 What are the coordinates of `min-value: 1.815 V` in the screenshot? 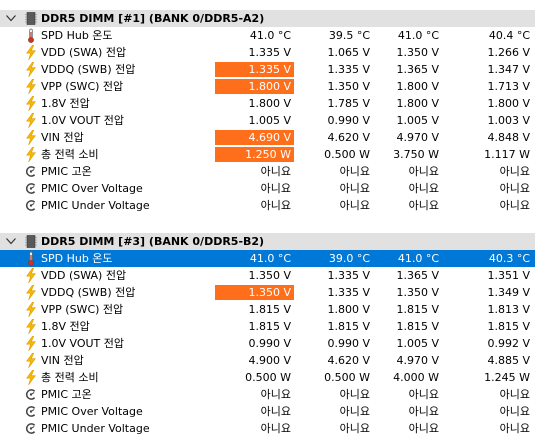 It's located at (348, 326).